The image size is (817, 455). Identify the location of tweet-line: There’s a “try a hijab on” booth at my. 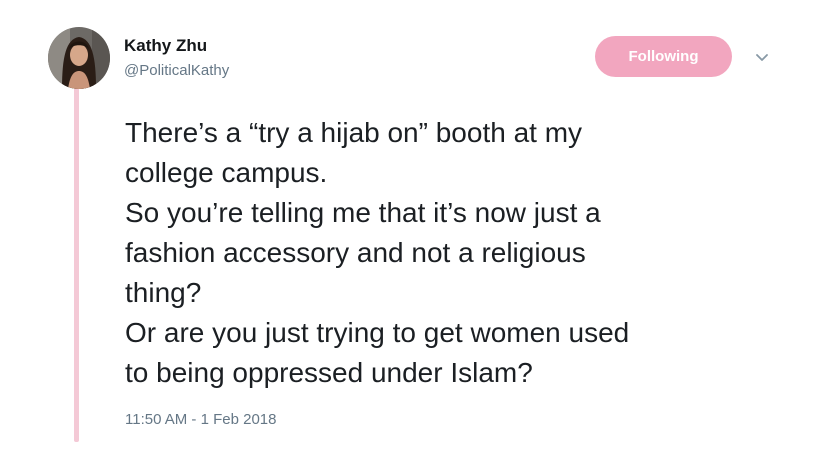
(354, 132).